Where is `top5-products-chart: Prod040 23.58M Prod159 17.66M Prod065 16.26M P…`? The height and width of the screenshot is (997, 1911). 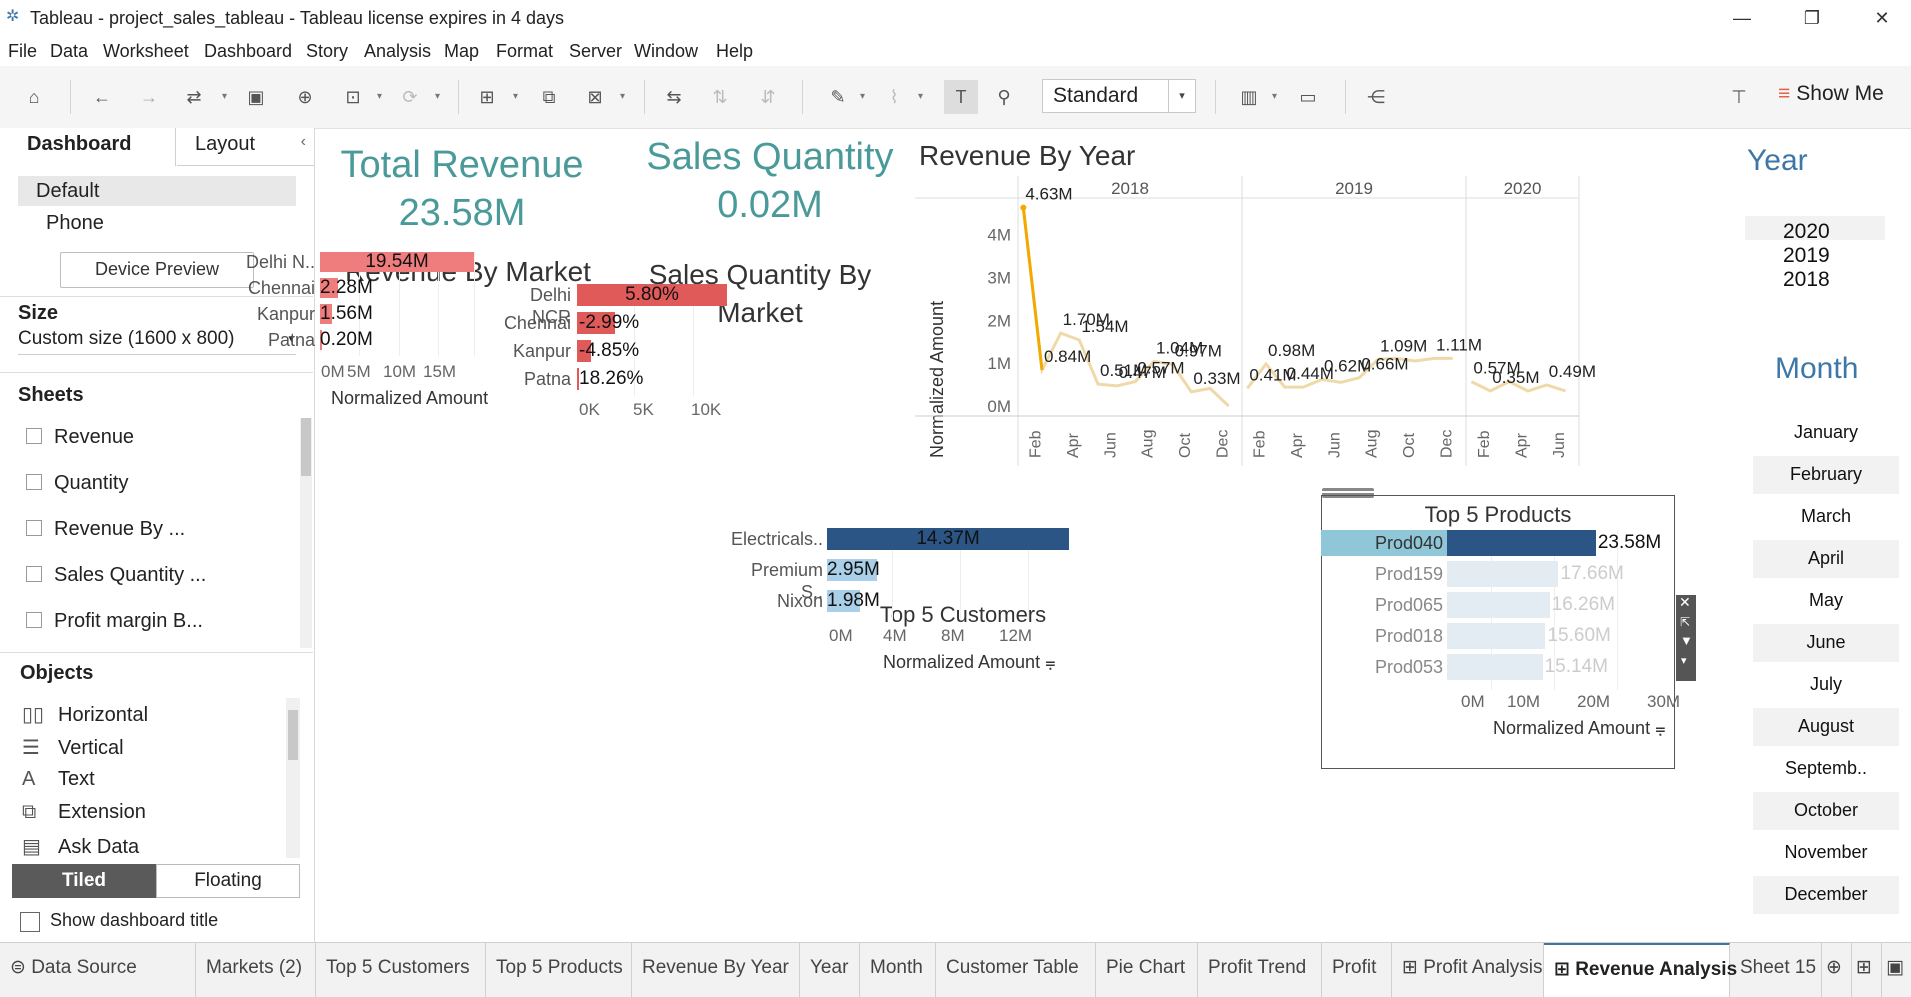 top5-products-chart: Prod040 23.58M Prod159 17.66M Prod065 16.26M P… is located at coordinates (1500, 646).